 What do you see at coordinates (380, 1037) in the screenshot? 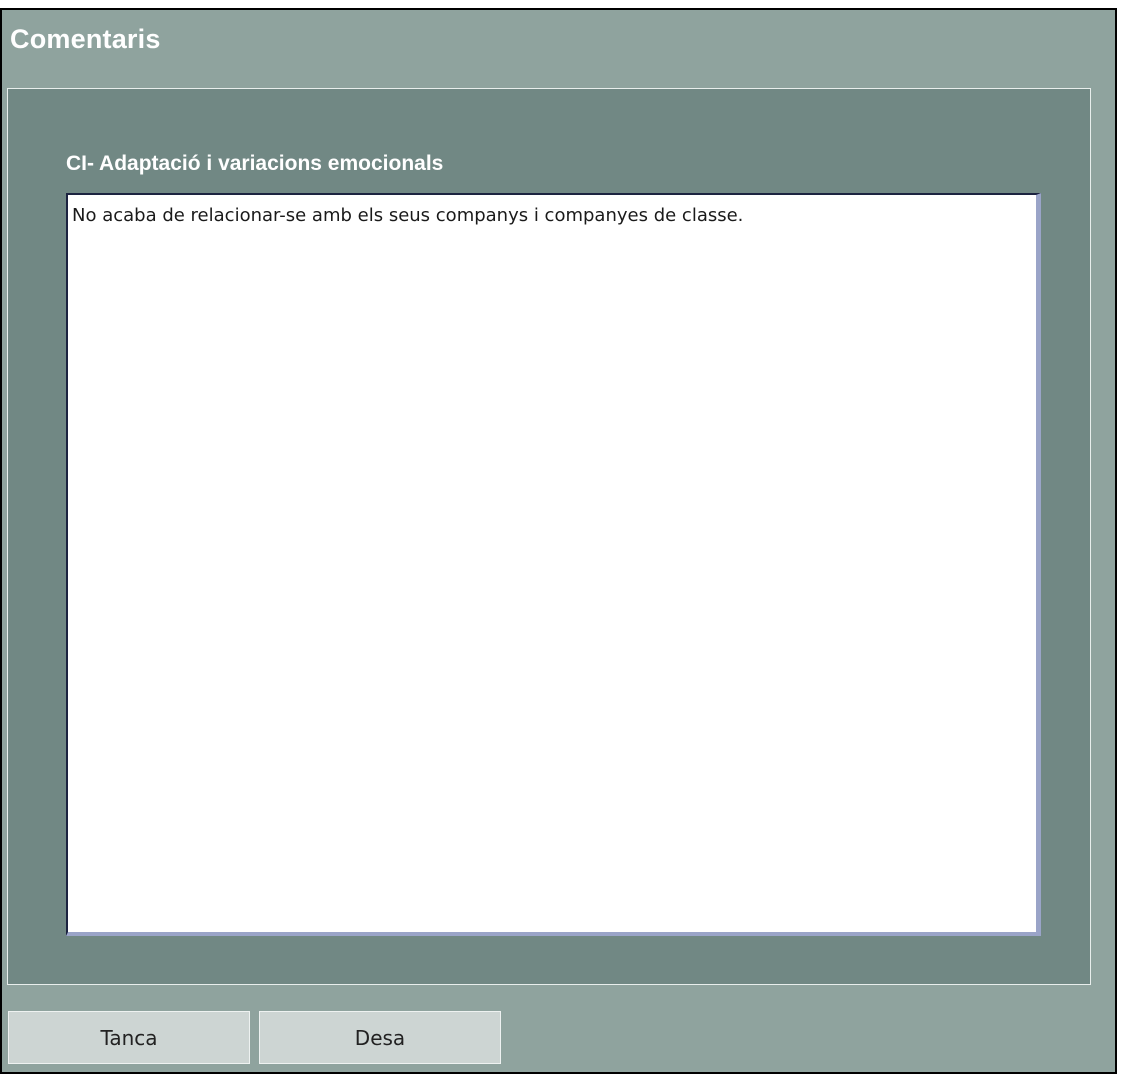
I see `save-button: Desa` at bounding box center [380, 1037].